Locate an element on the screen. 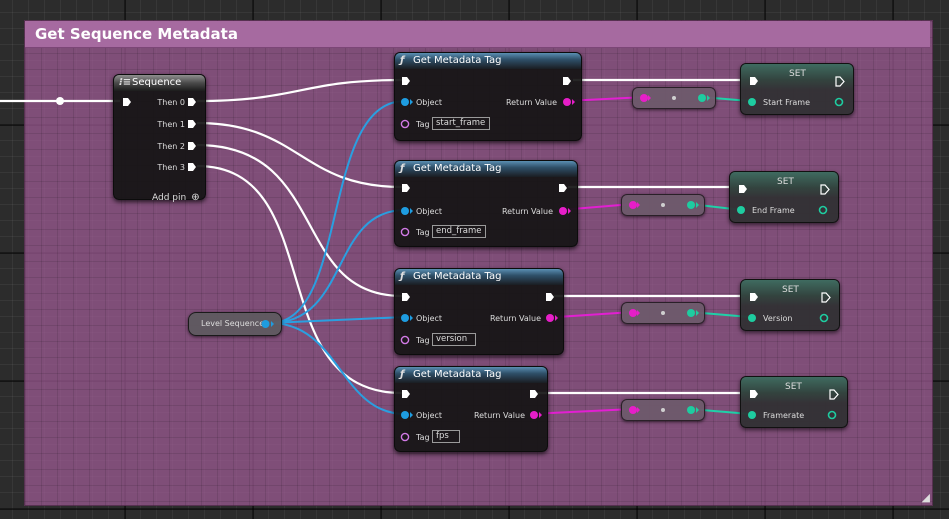  set-end-frame-node: SET End Frame is located at coordinates (784, 197).